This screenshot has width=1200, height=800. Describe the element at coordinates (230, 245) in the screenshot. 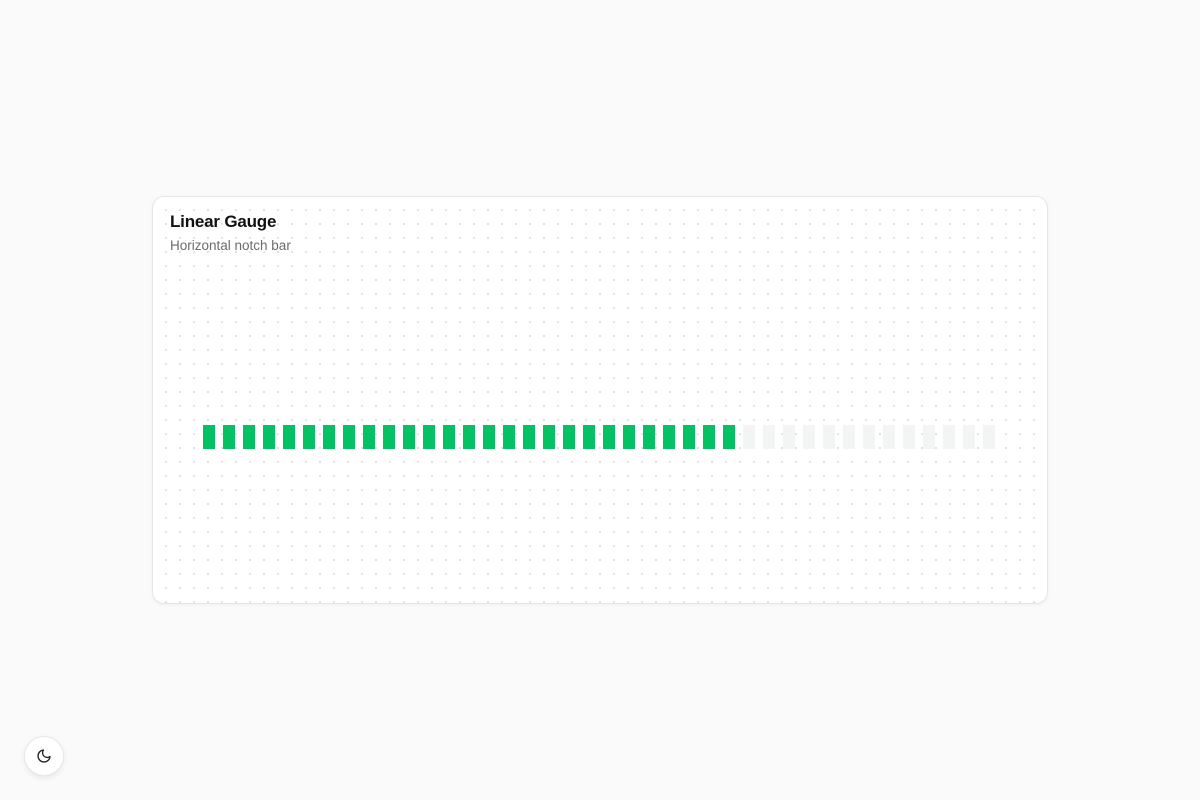

I see `card-subtitle: Horizontal notch bar` at that location.